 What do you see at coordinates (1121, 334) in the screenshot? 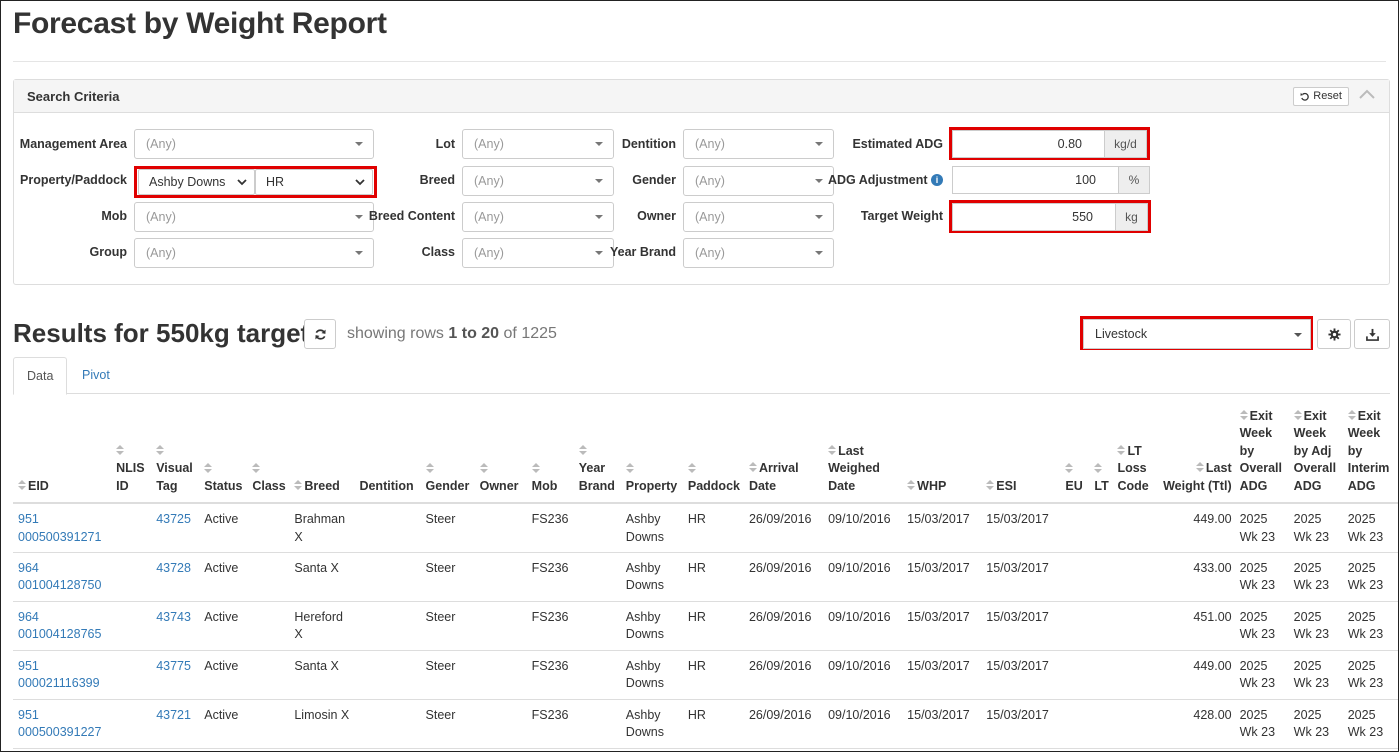
I see `view-type-value: Livestock` at bounding box center [1121, 334].